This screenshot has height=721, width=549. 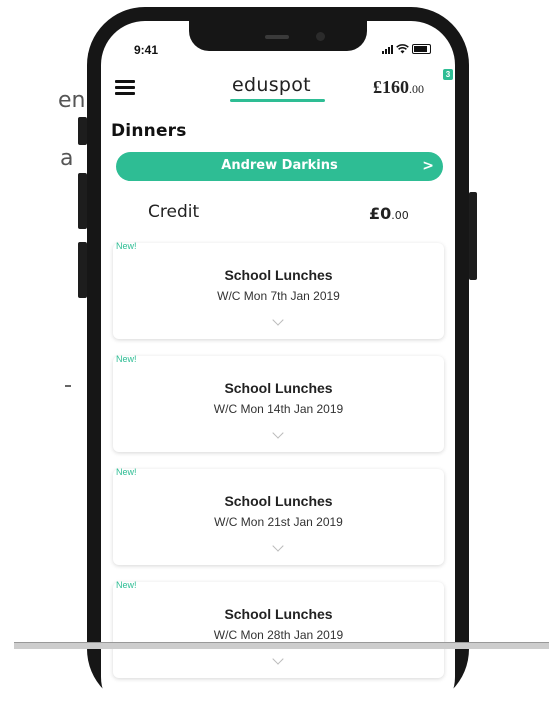 I want to click on status-time: 9:41, so click(x=146, y=50).